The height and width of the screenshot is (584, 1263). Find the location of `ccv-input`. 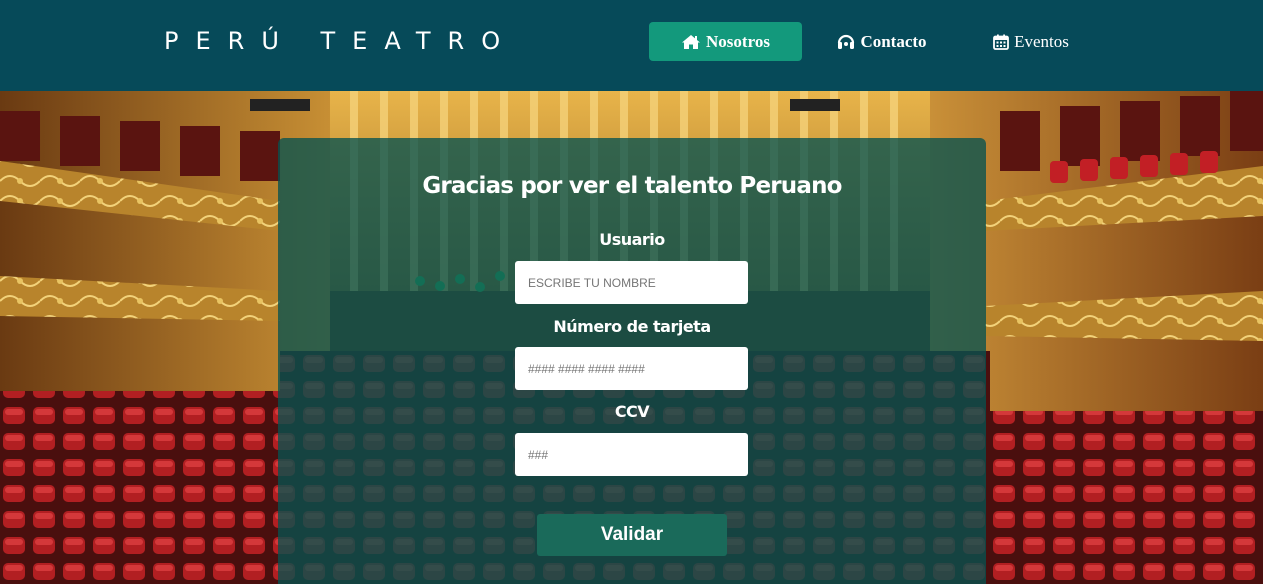

ccv-input is located at coordinates (631, 454).